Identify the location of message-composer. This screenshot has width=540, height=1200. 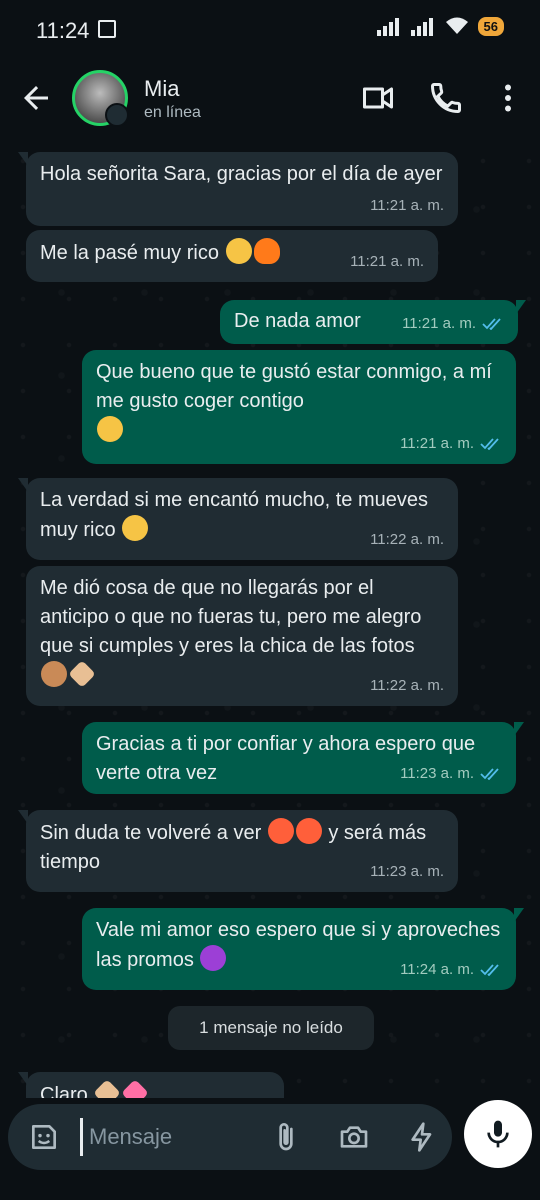
(230, 1137).